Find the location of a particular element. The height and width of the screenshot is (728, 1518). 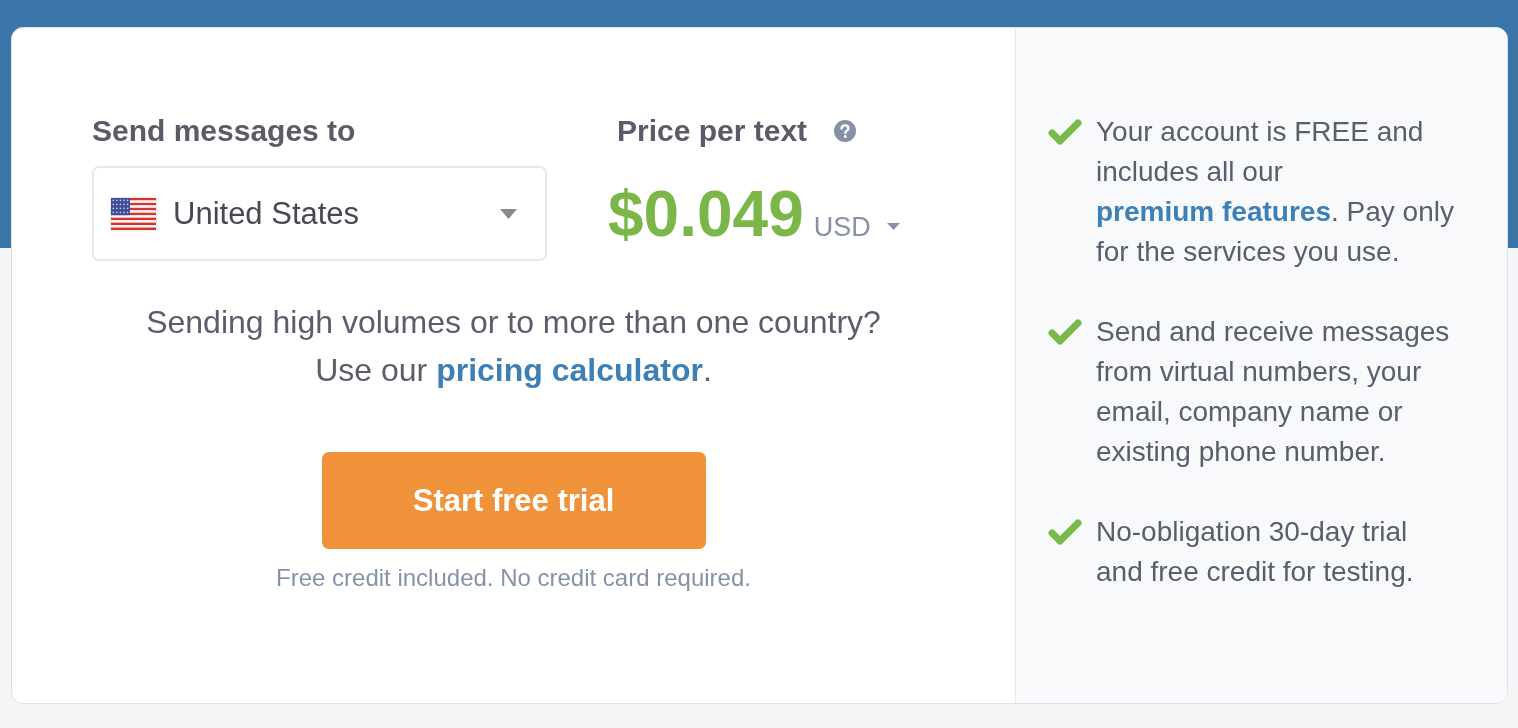

price-label: Price per text is located at coordinates (712, 131).